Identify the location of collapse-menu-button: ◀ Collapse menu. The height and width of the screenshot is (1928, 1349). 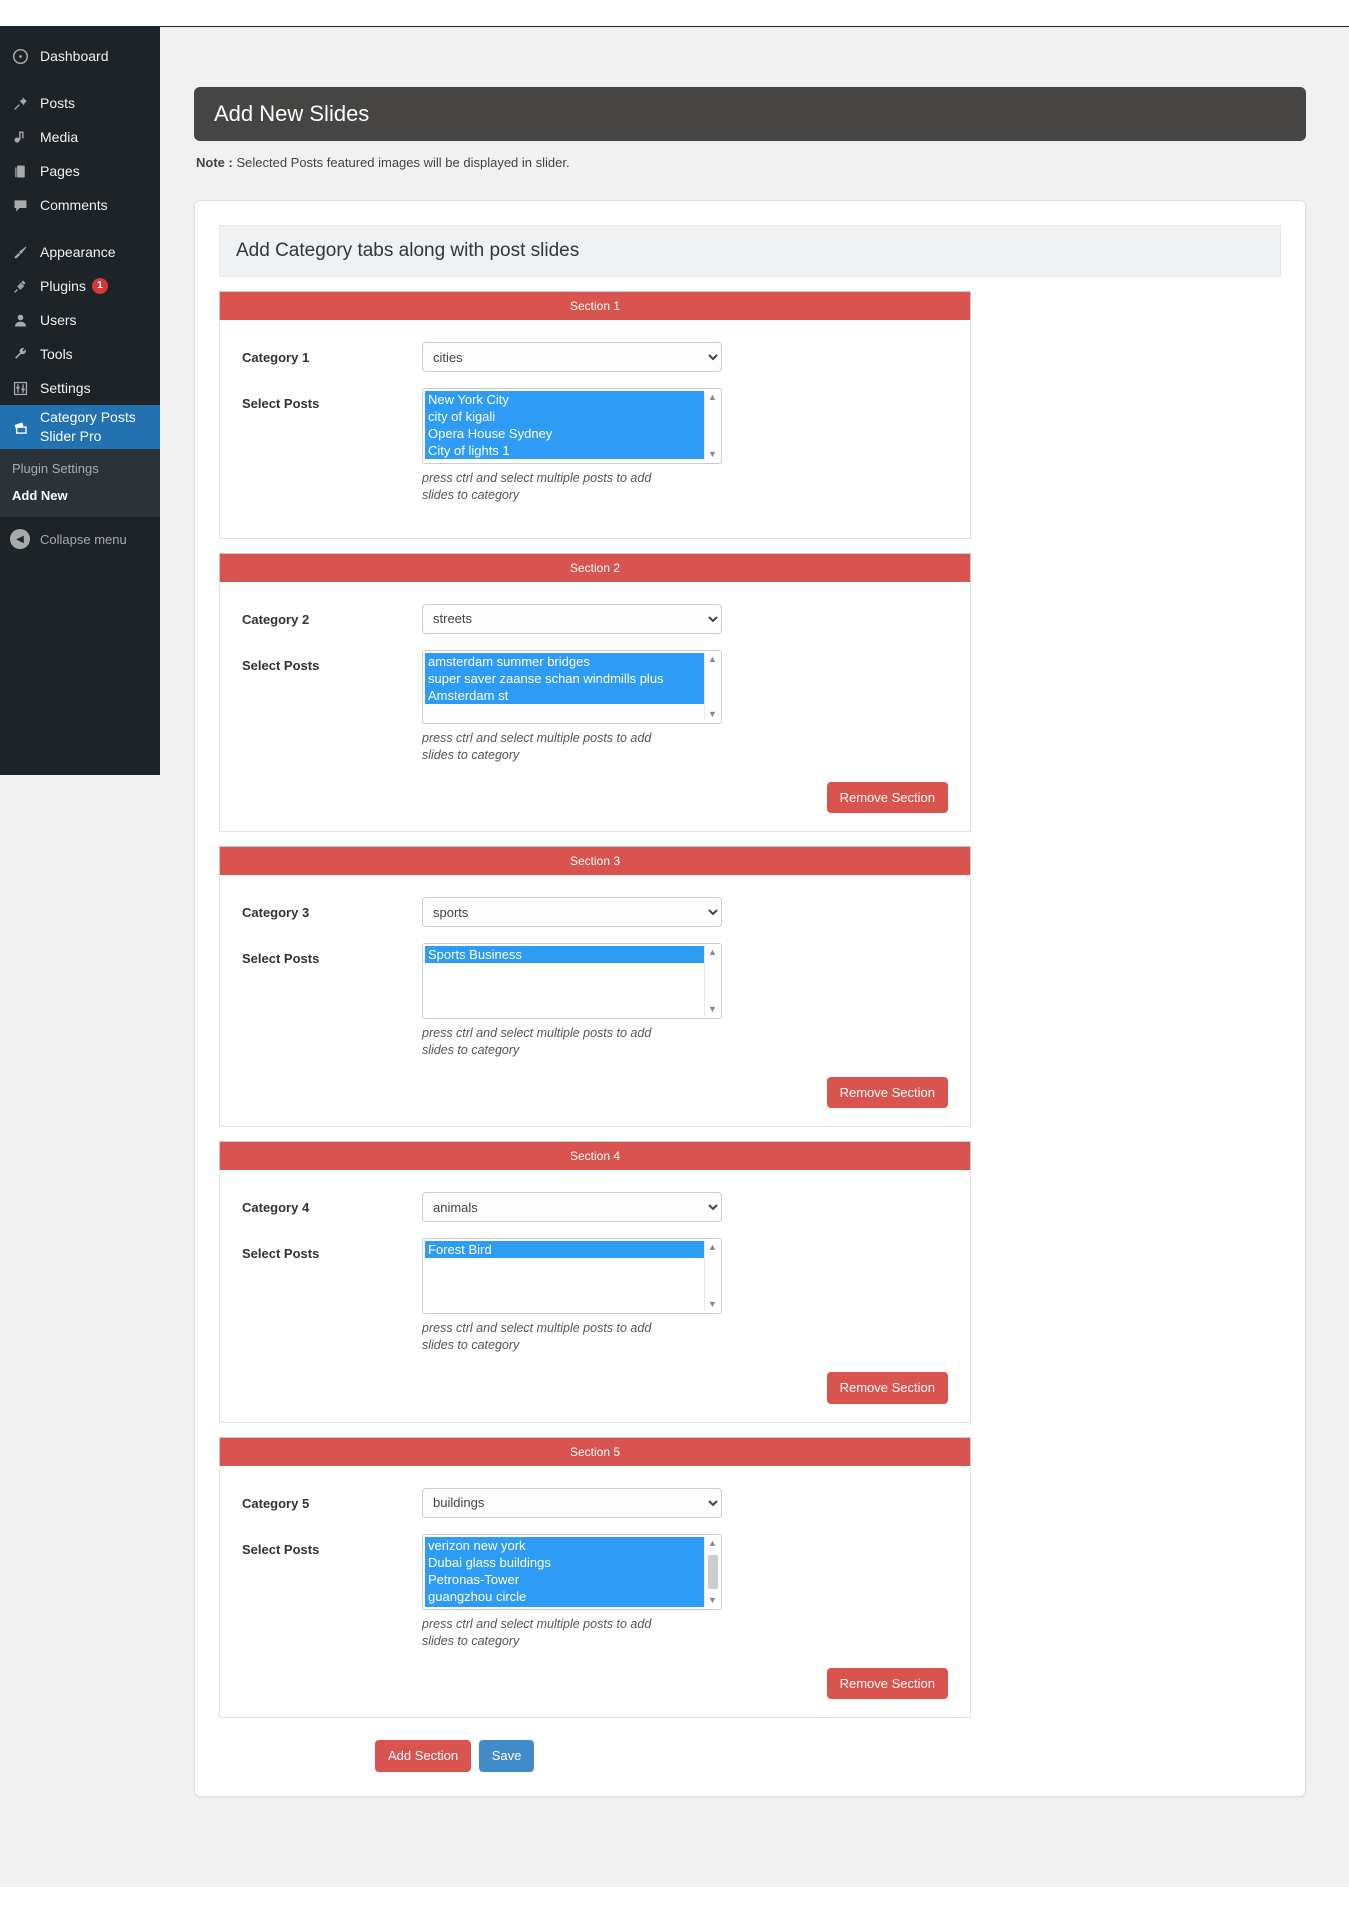
(80, 533).